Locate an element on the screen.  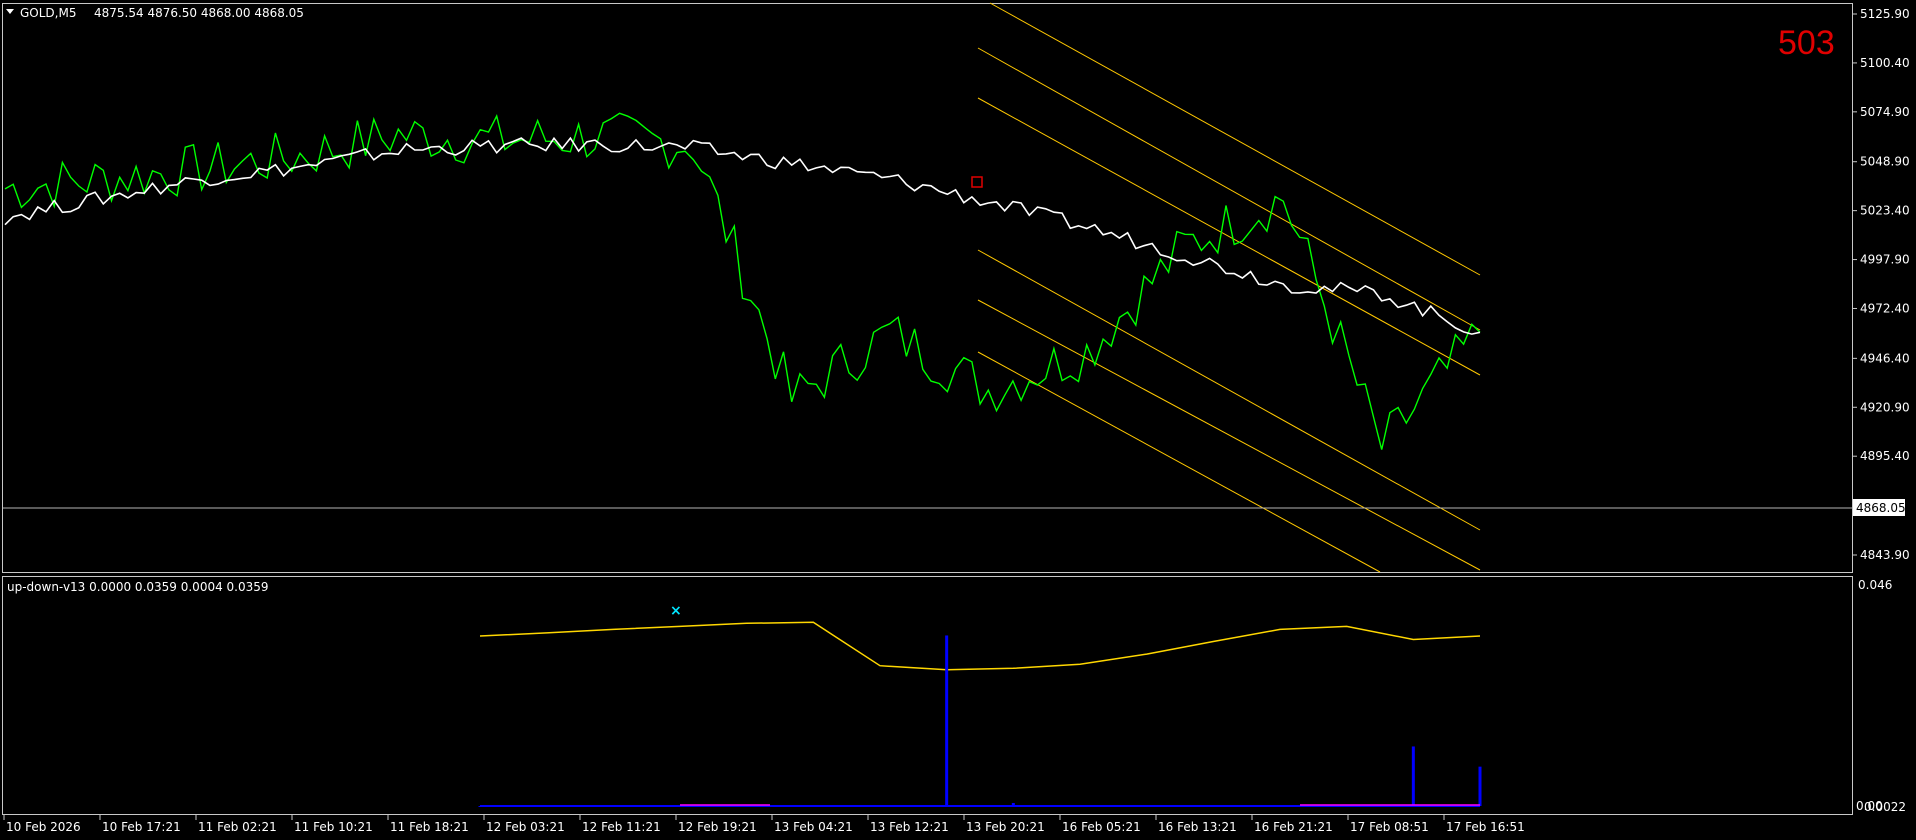
time-tick-label: 10 Feb 17:21 is located at coordinates (141, 827).